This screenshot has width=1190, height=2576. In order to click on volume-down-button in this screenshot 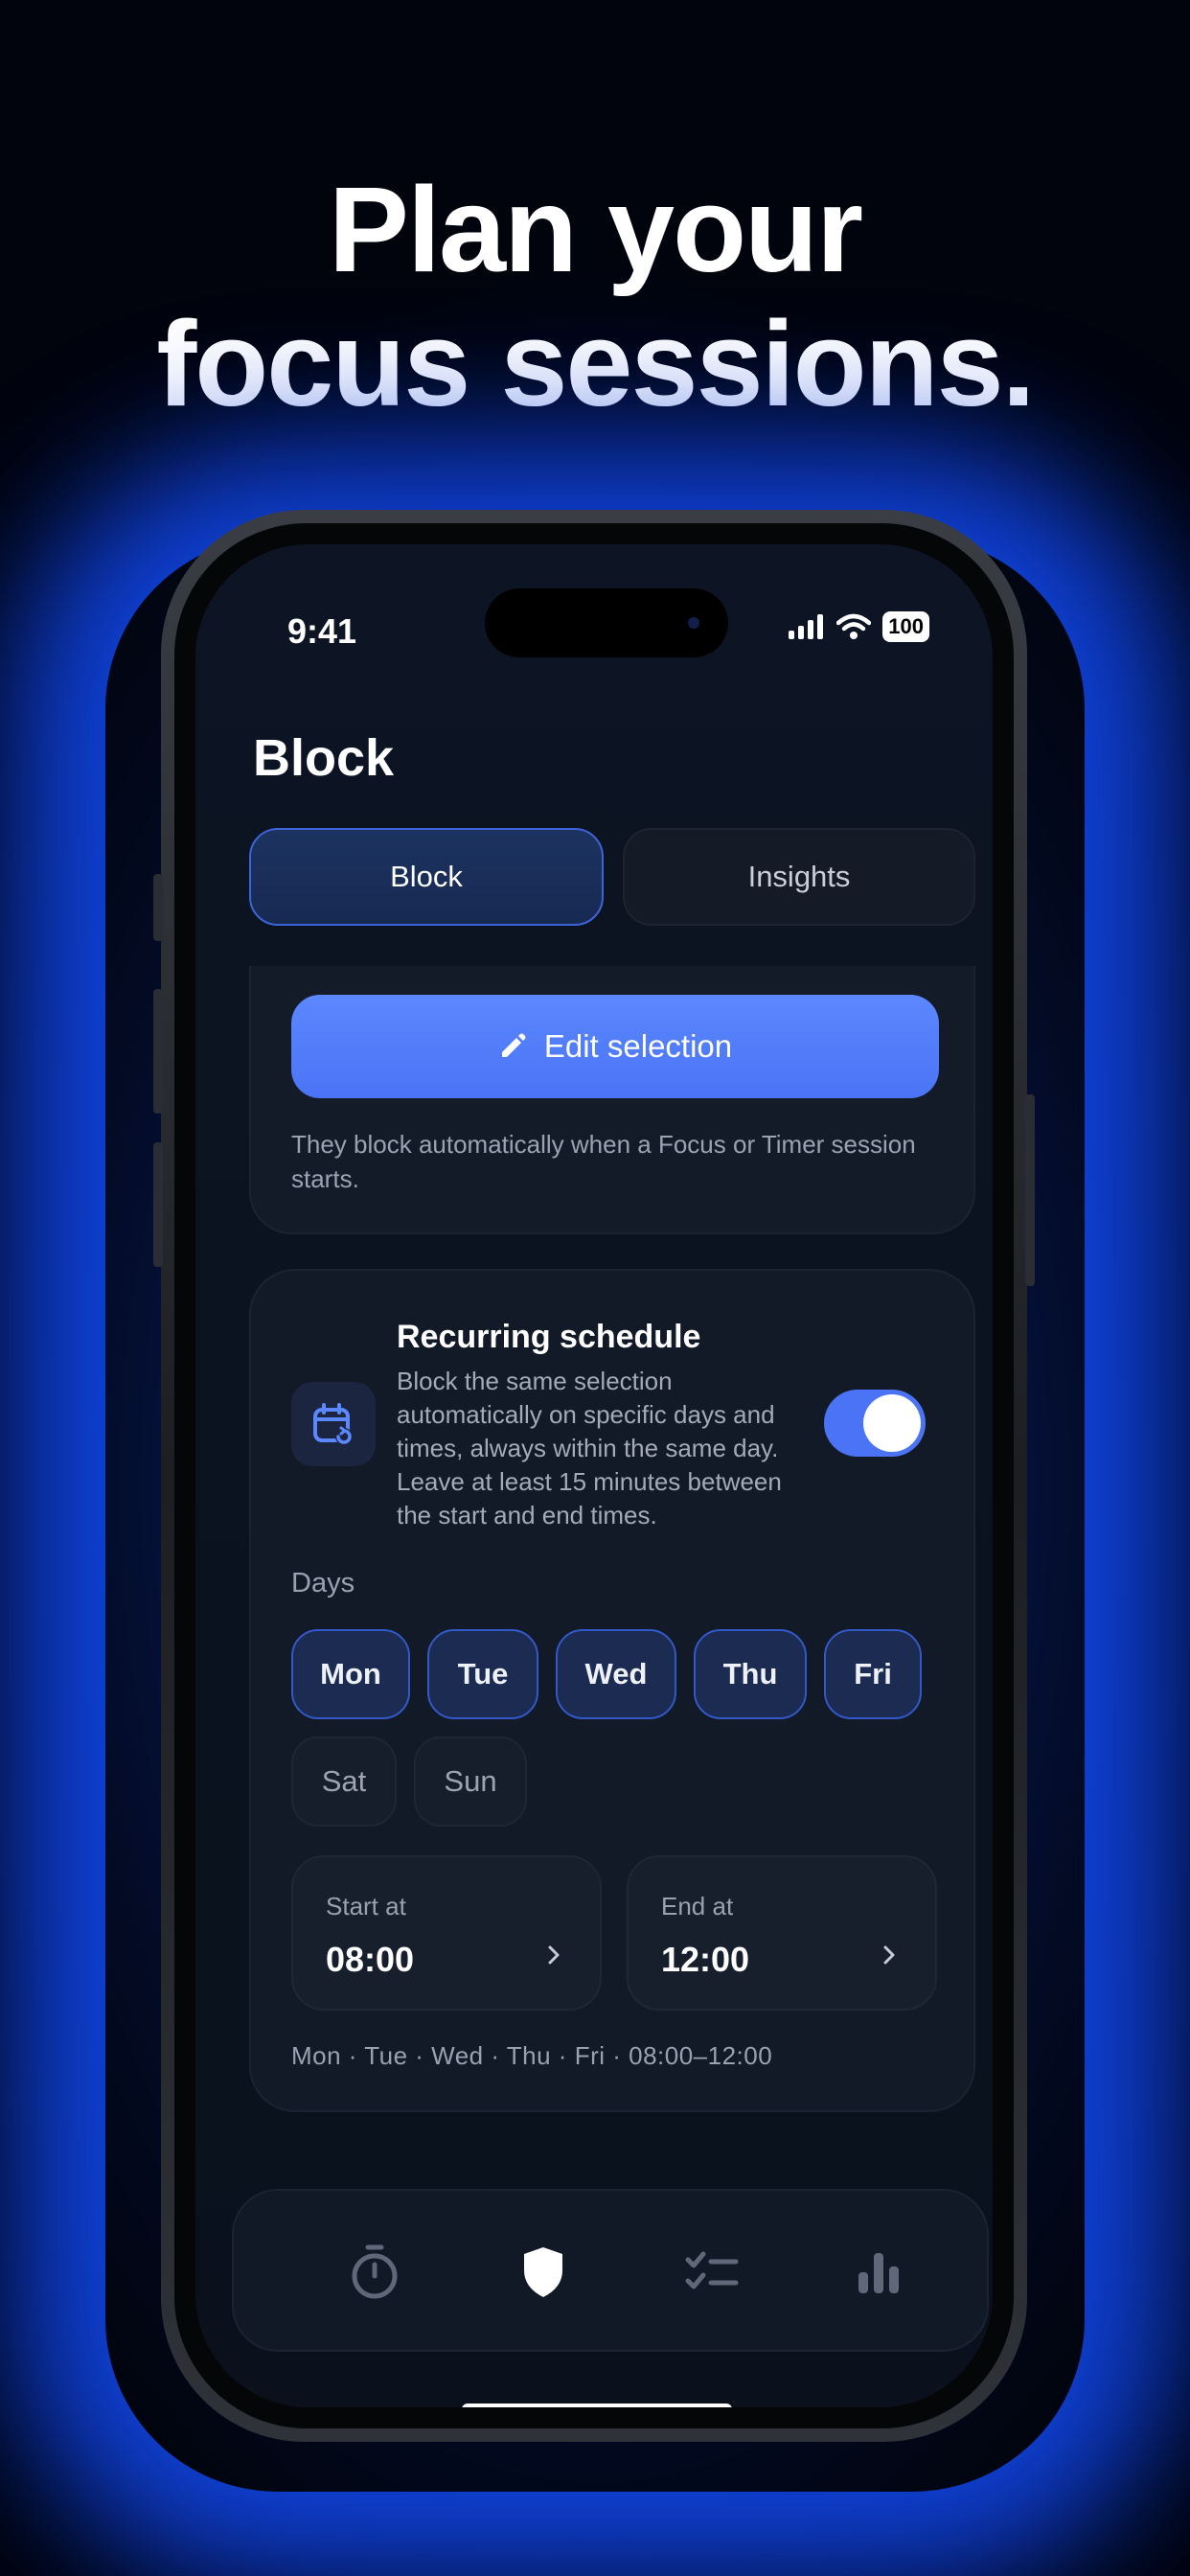, I will do `click(158, 1204)`.